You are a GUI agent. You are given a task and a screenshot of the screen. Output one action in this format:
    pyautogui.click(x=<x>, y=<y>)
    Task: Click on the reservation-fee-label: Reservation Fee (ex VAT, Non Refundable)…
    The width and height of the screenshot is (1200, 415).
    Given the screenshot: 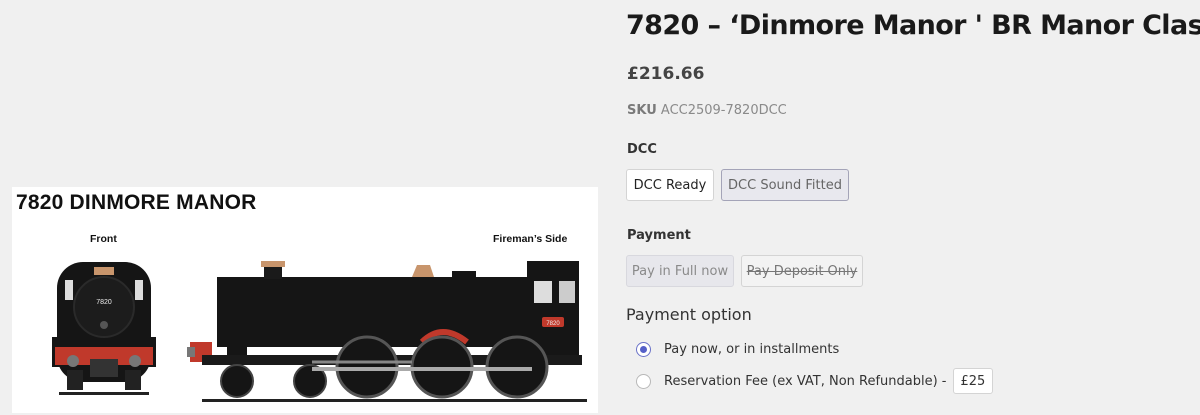 What is the action you would take?
    pyautogui.click(x=805, y=381)
    